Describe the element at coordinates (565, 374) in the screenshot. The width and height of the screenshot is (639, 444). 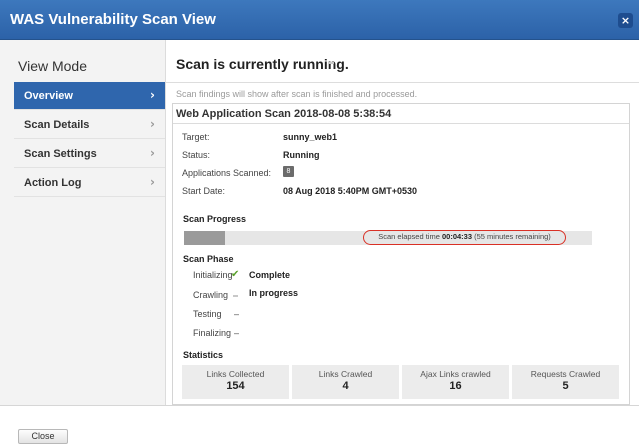
I see `stat-label: Requests Crawled` at that location.